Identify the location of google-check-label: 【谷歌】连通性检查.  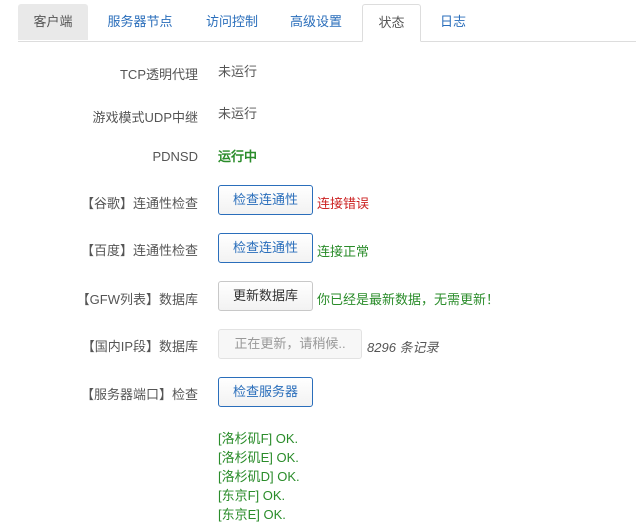
(139, 203).